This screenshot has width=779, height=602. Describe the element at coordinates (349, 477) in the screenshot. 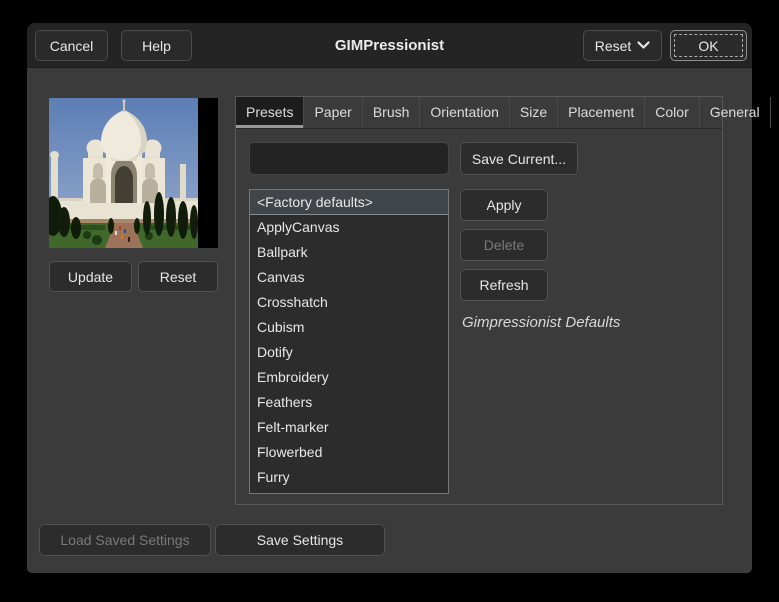

I see `list-item: Furry` at that location.